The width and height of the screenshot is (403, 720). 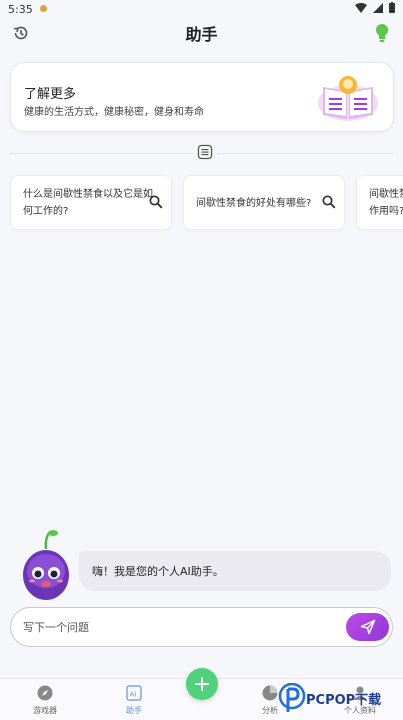 I want to click on question-card: 什么是间歇性禁食以及它是如 何工作的?, so click(x=91, y=202).